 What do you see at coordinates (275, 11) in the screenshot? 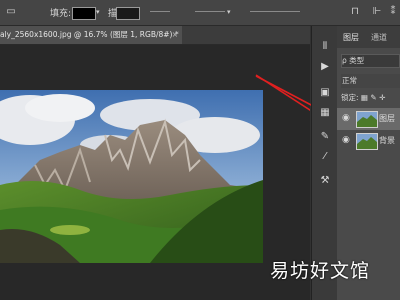
I see `width-field` at bounding box center [275, 11].